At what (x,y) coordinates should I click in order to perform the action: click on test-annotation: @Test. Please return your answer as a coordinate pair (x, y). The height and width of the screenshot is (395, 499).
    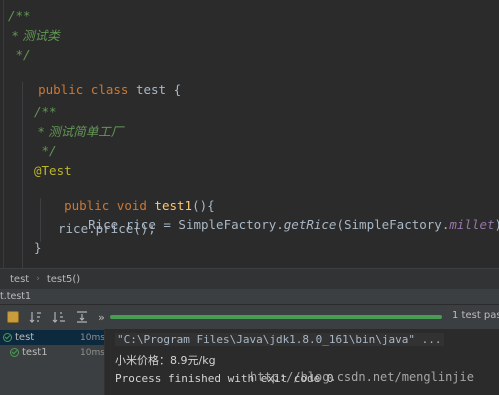
    Looking at the image, I should click on (53, 170).